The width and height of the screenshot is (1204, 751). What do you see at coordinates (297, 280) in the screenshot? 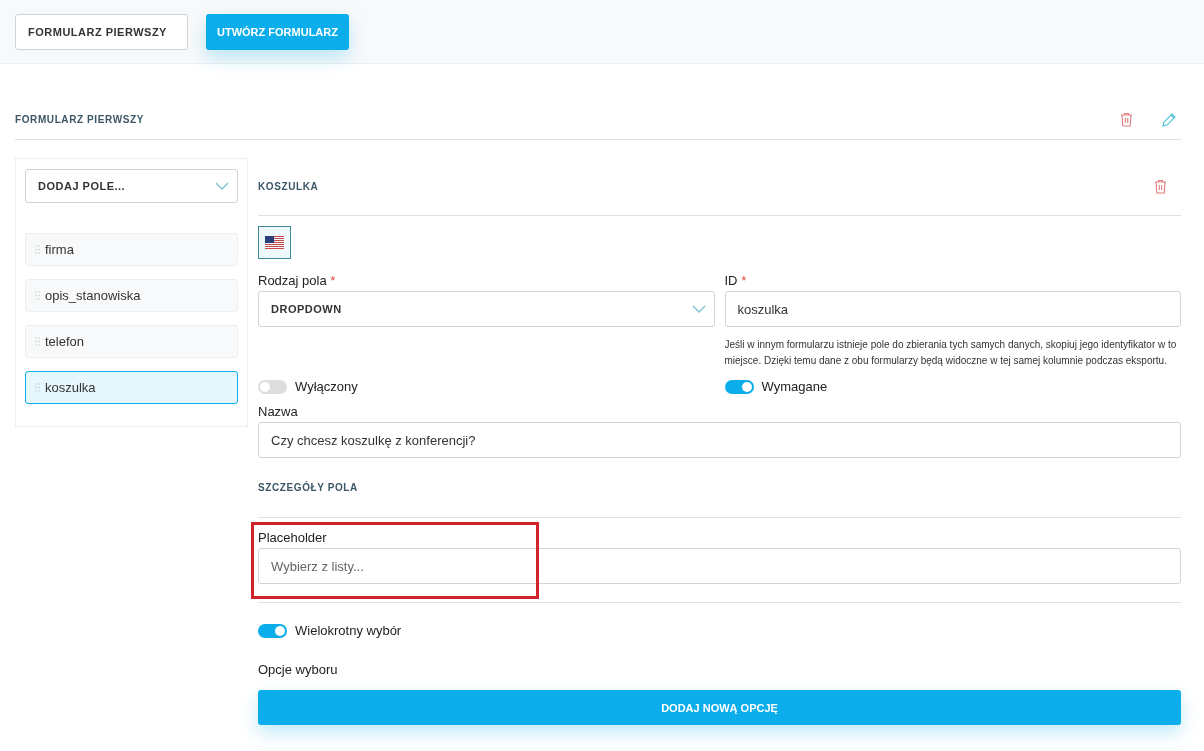
I see `field-label: Rodzaj pola *` at bounding box center [297, 280].